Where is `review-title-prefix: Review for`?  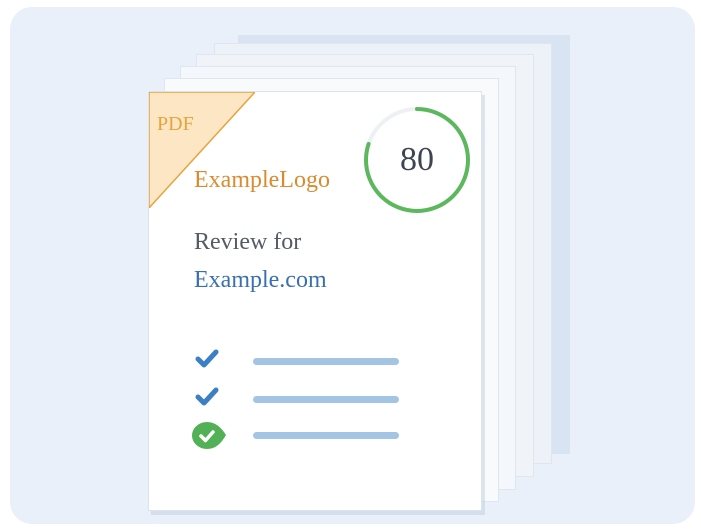
review-title-prefix: Review for is located at coordinates (248, 242).